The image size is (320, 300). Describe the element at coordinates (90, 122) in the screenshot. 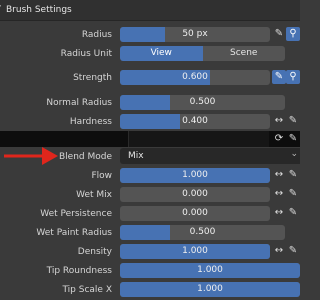

I see `hardness-label: Hardness` at that location.